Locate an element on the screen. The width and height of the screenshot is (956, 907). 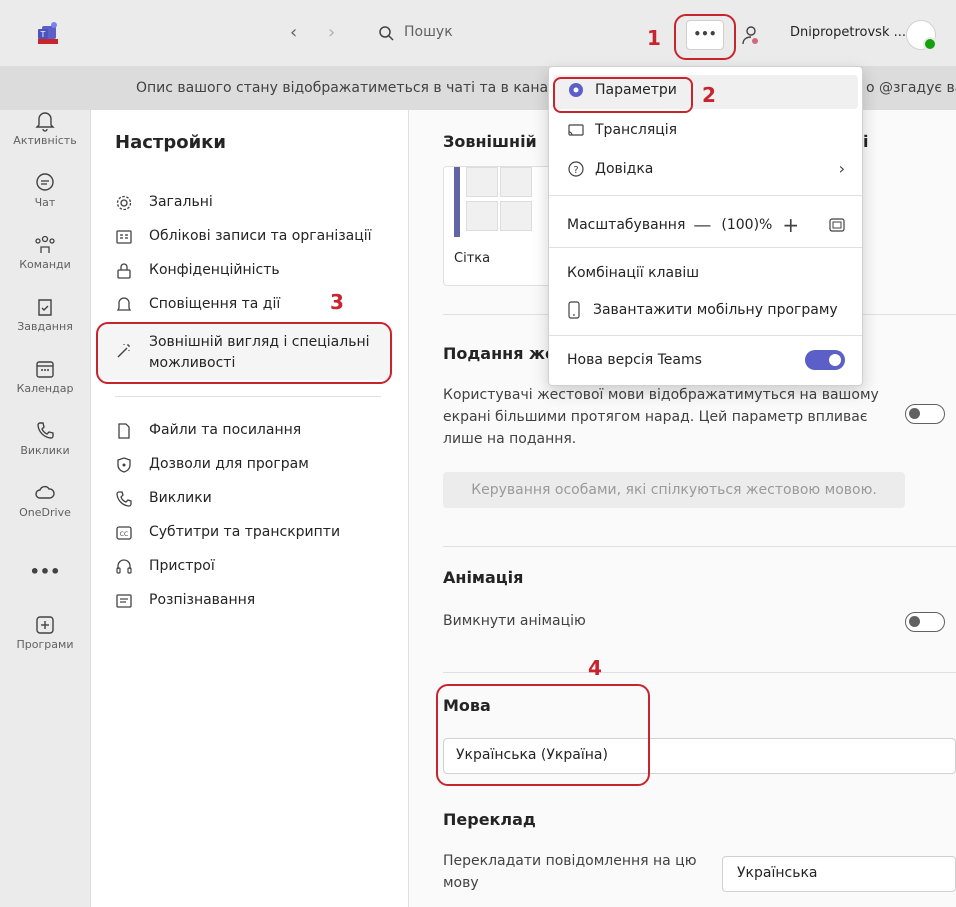
menu-item-broadcast: Трансляція is located at coordinates (622, 130).